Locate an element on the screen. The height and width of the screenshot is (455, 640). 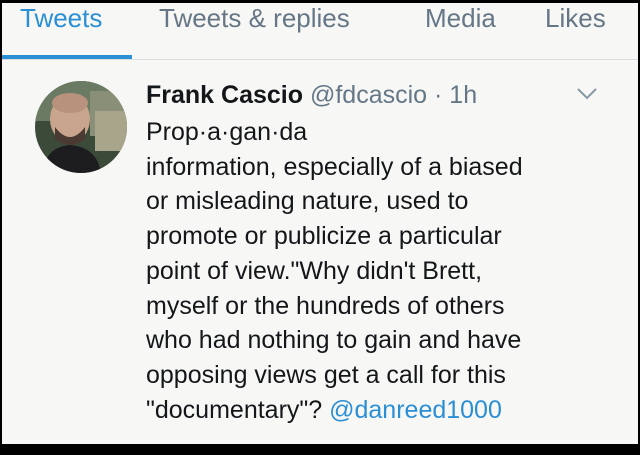
tweet-text-line: information, especially of a biased is located at coordinates (334, 166).